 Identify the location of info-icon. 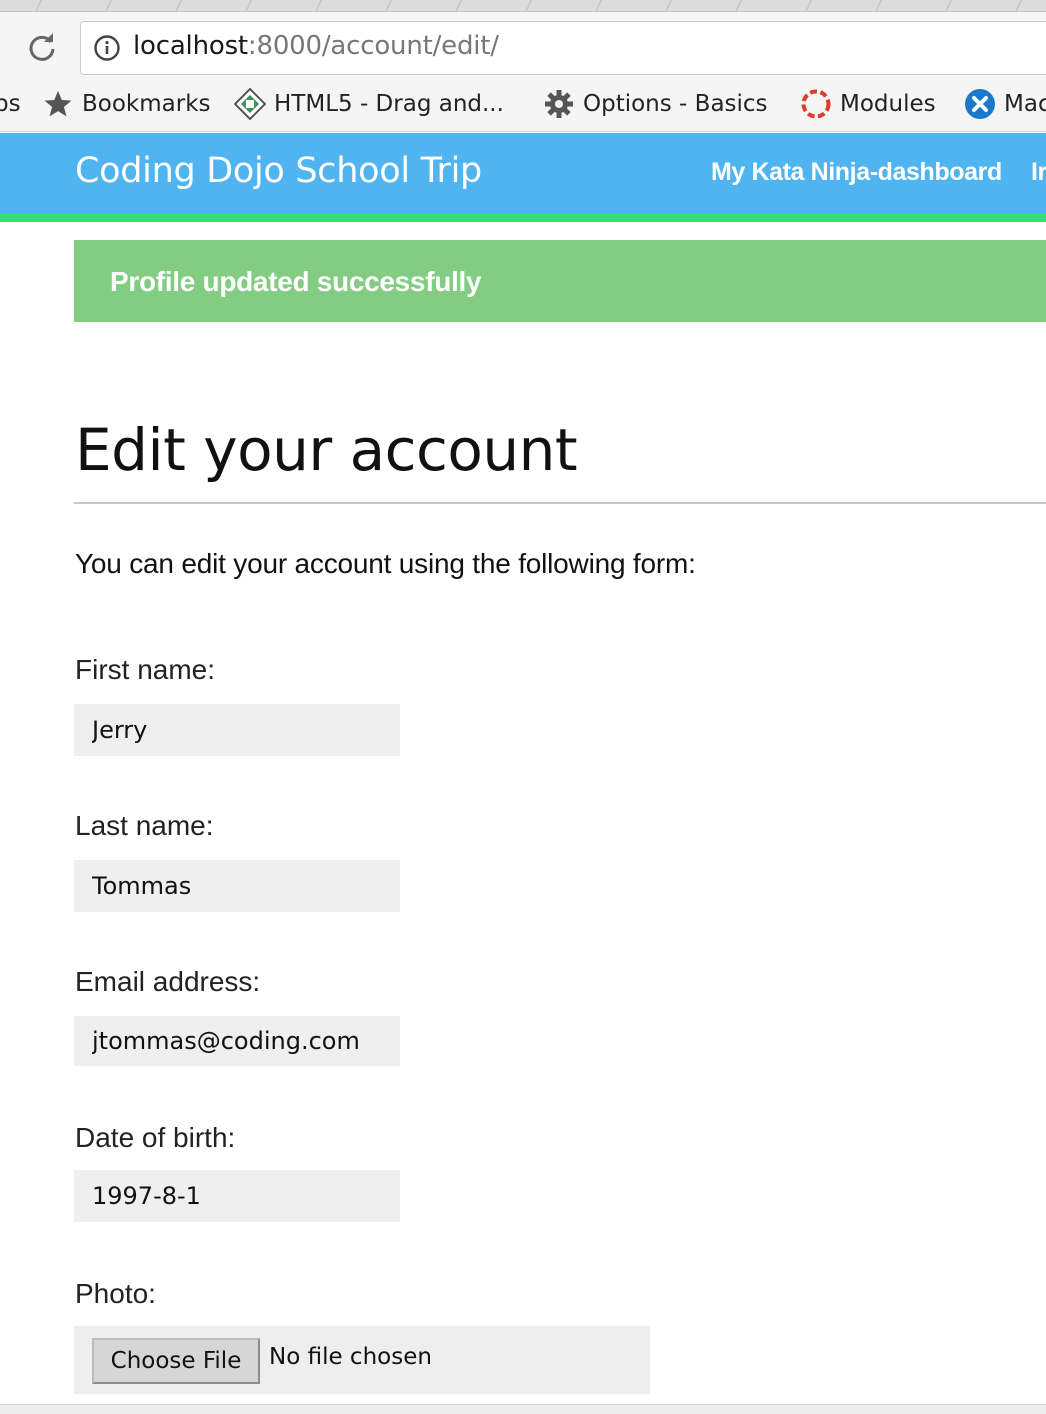
(107, 48).